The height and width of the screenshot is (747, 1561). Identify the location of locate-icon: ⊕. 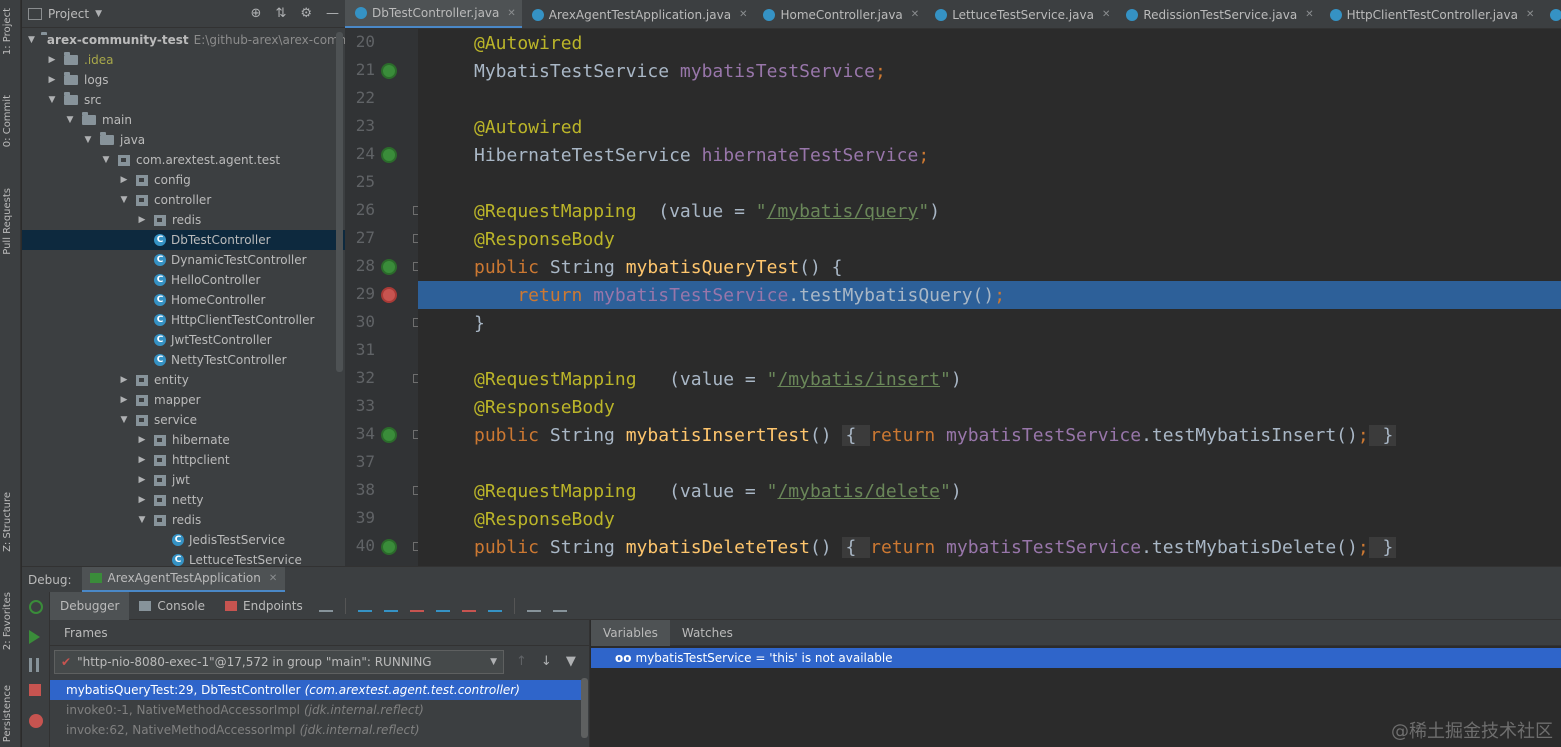
(256, 13).